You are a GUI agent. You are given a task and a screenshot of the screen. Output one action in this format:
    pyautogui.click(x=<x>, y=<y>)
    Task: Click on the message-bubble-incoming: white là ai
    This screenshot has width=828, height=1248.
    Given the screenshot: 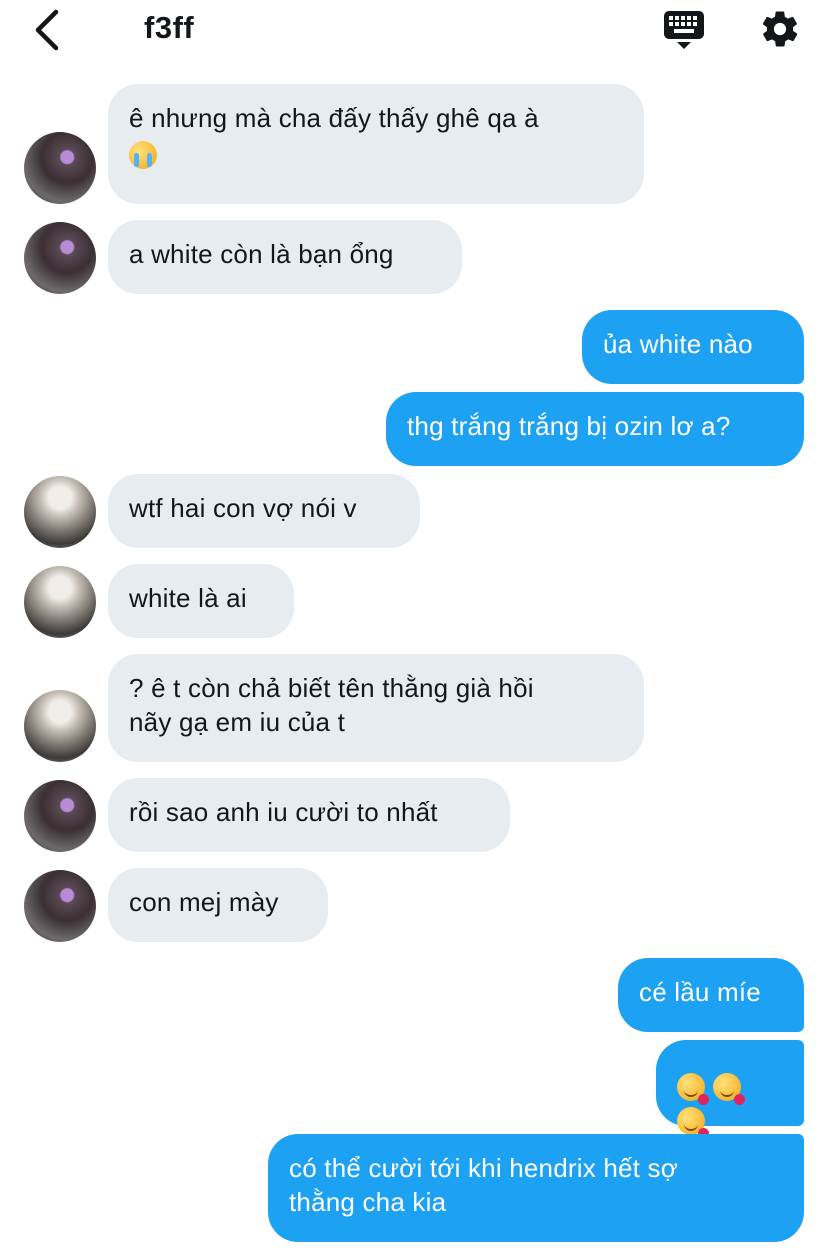 What is the action you would take?
    pyautogui.click(x=201, y=601)
    